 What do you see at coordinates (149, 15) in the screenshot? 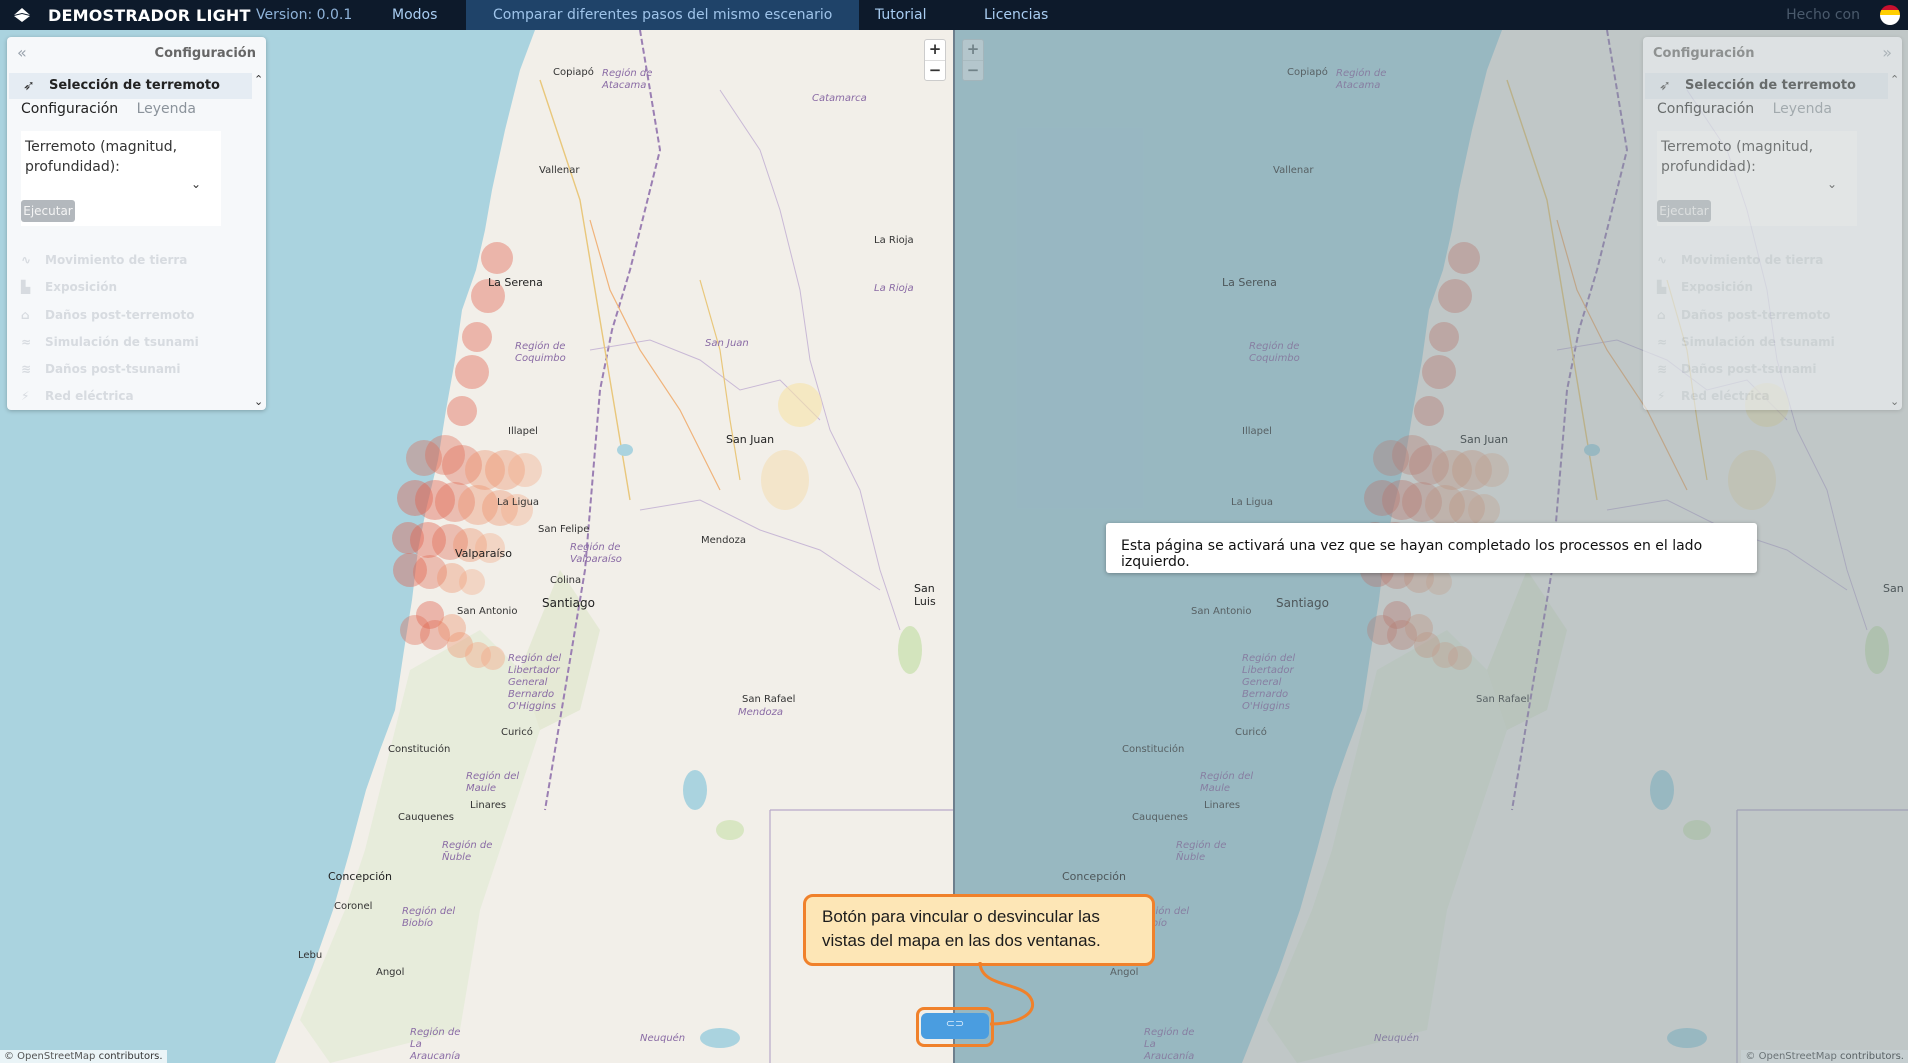
I see `app-brand: DEMOSTRADOR LIGHT` at bounding box center [149, 15].